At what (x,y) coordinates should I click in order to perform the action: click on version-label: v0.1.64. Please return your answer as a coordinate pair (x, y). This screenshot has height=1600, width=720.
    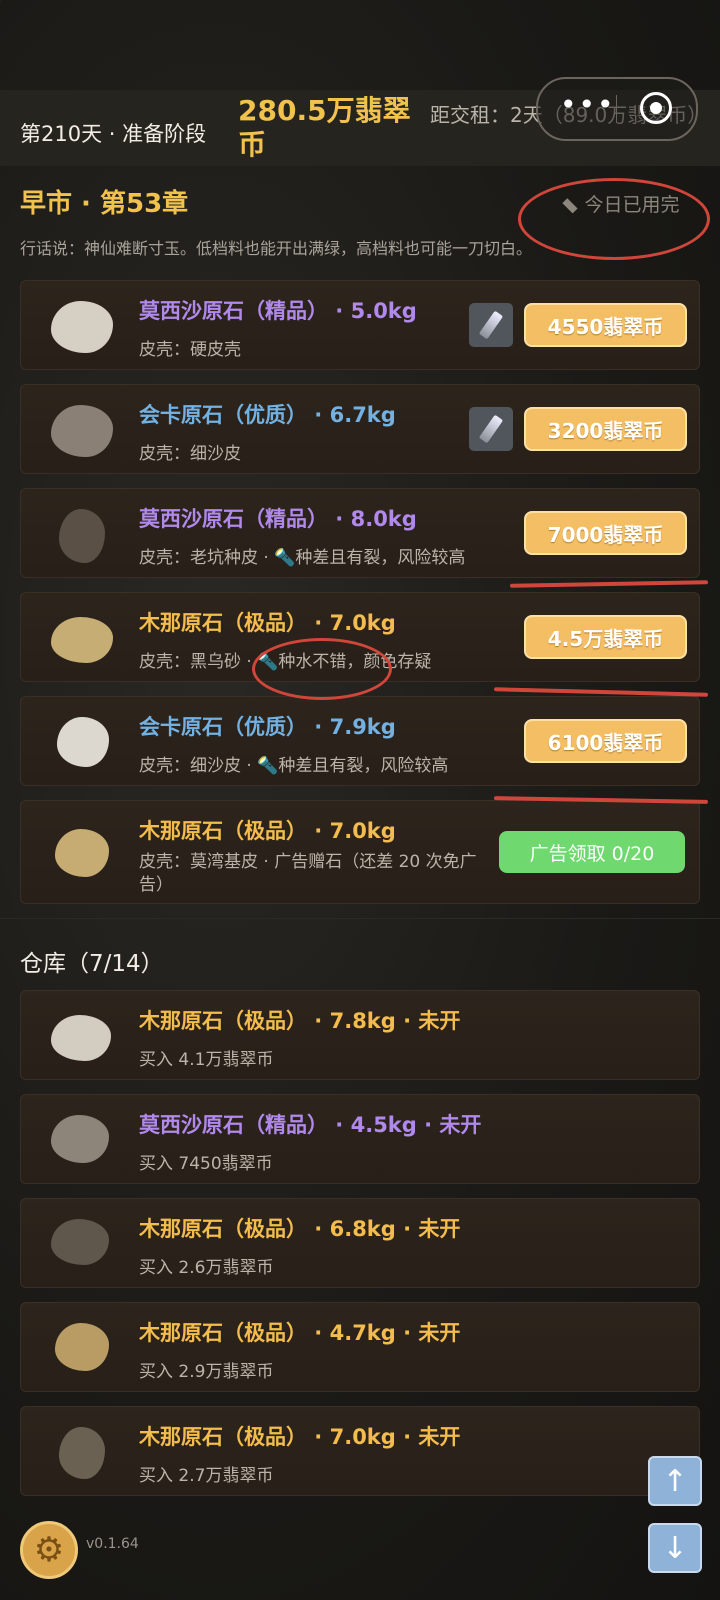
    Looking at the image, I should click on (112, 1544).